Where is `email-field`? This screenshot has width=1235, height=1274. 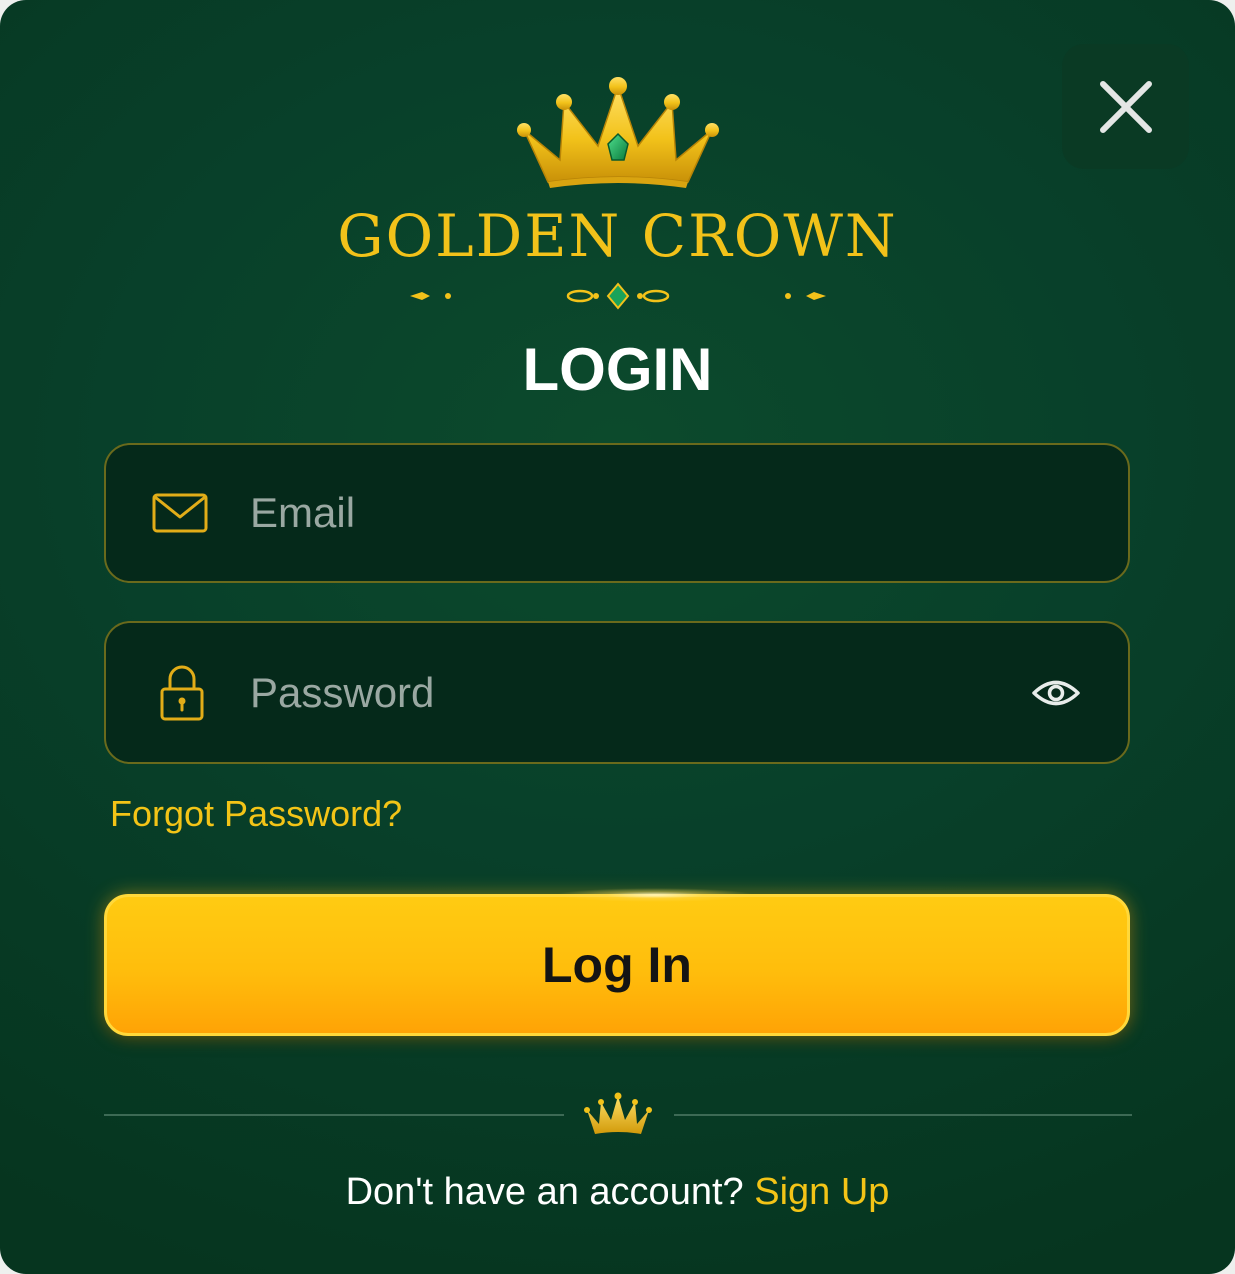
email-field is located at coordinates (617, 513).